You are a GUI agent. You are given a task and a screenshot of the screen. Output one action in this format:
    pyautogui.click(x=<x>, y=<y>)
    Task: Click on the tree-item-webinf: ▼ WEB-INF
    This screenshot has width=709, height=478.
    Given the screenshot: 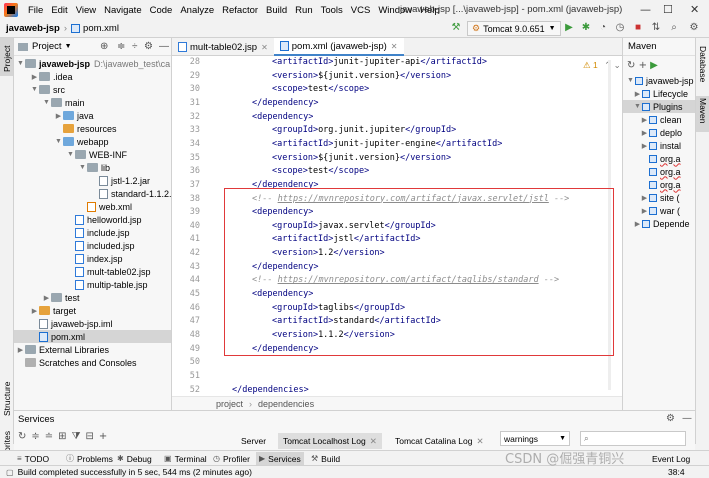 What is the action you would take?
    pyautogui.click(x=96, y=154)
    